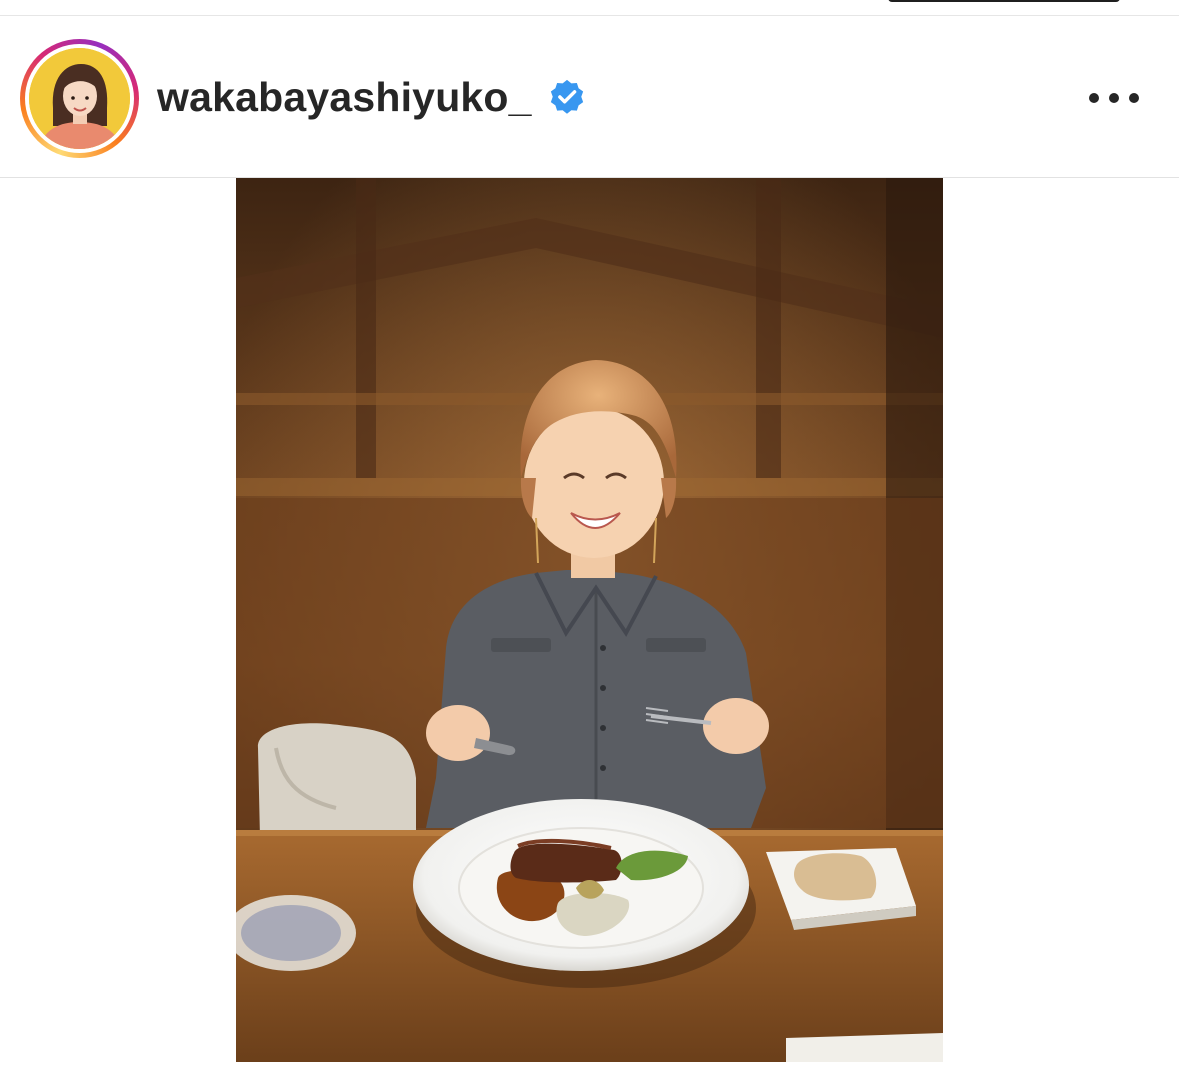 Image resolution: width=1179 pixels, height=1073 pixels. I want to click on top-bar-fragment, so click(1004, 1).